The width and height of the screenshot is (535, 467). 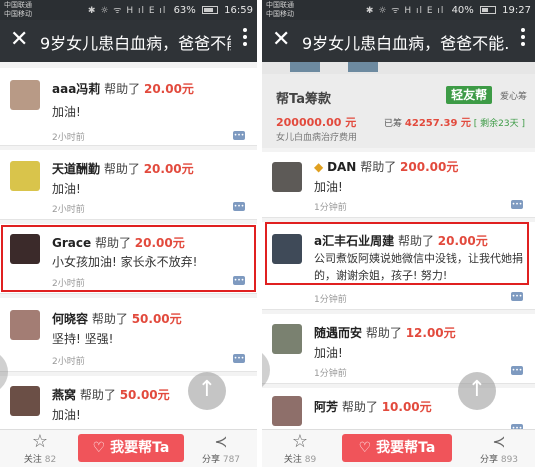 I want to click on status-right: ✱ ☼ ᯤ H ıl E ıl 40% 19:27, so click(x=448, y=9).